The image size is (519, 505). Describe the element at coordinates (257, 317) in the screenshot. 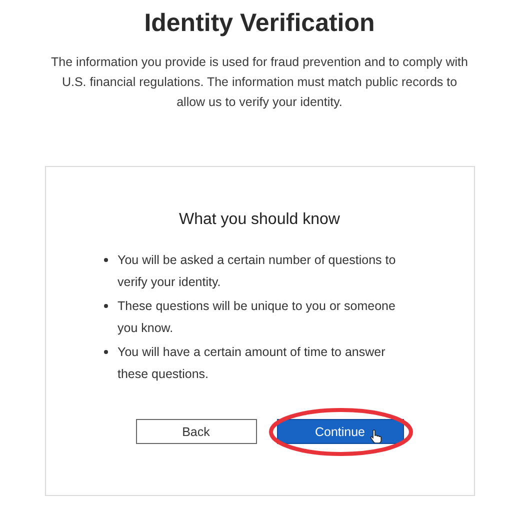

I see `bullet-text: These questions will be unique to you or someone you know.` at that location.